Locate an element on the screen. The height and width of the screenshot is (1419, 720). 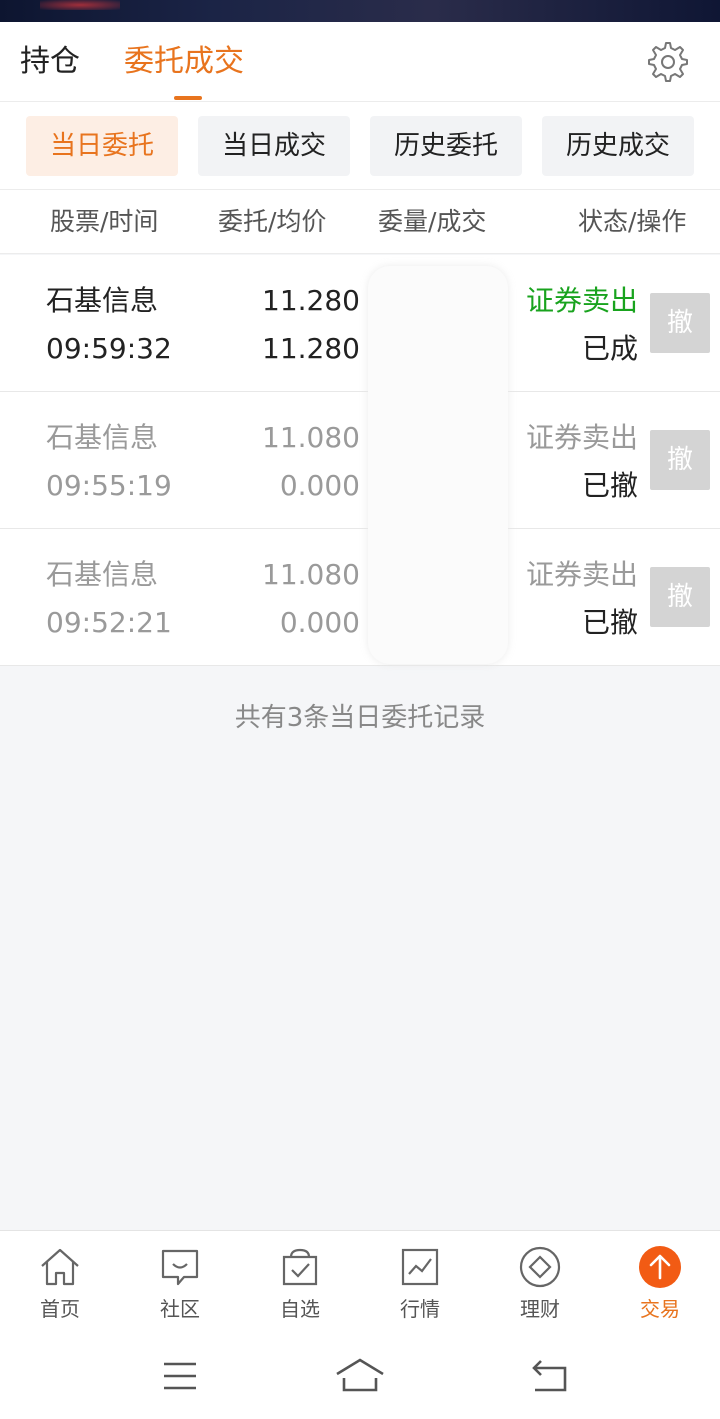
status-bar is located at coordinates (360, 11).